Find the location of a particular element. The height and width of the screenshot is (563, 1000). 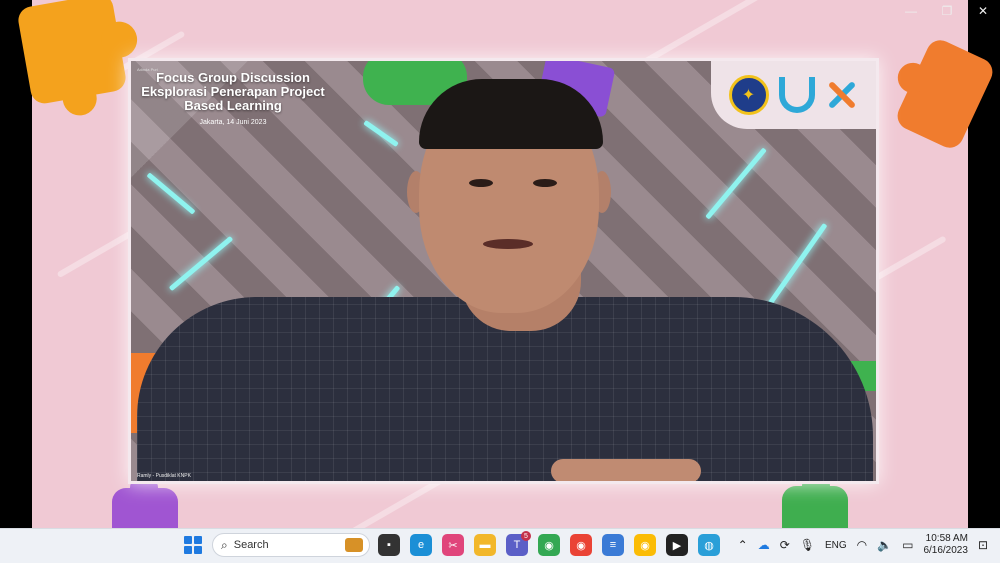

globe-app-icon: ◍ is located at coordinates (709, 545).